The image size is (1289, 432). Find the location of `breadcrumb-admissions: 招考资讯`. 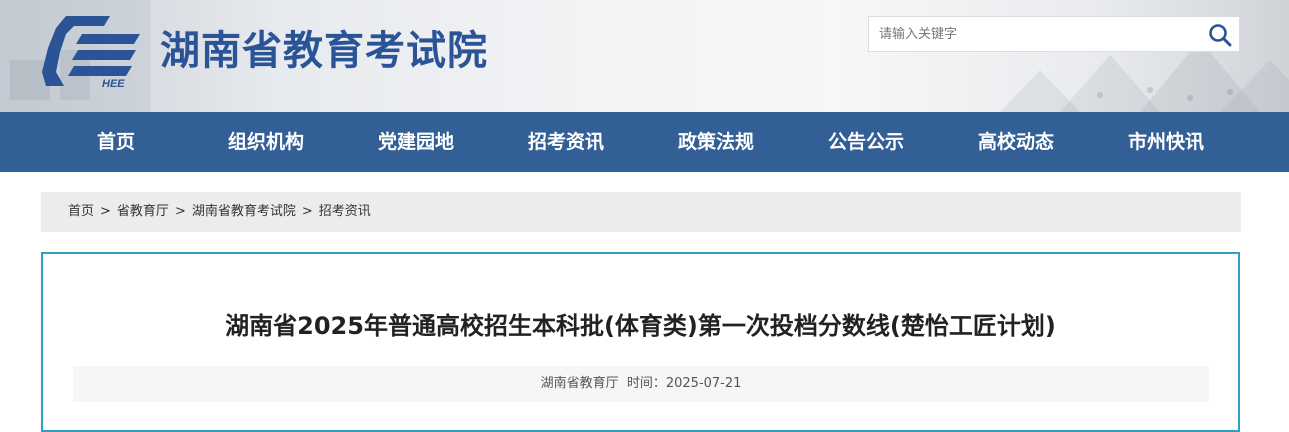

breadcrumb-admissions: 招考资讯 is located at coordinates (345, 211).